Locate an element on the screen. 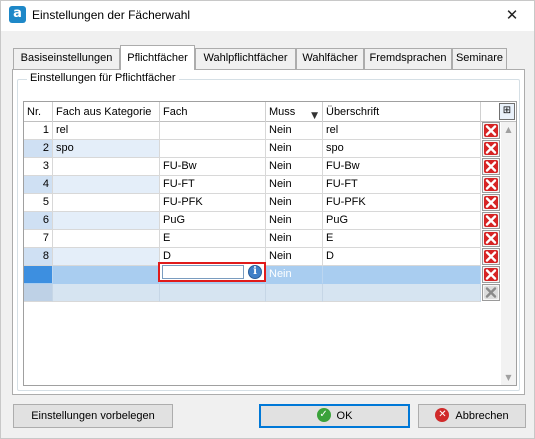  tab-basiseinstellungen: Basiseinstellungen is located at coordinates (66, 58).